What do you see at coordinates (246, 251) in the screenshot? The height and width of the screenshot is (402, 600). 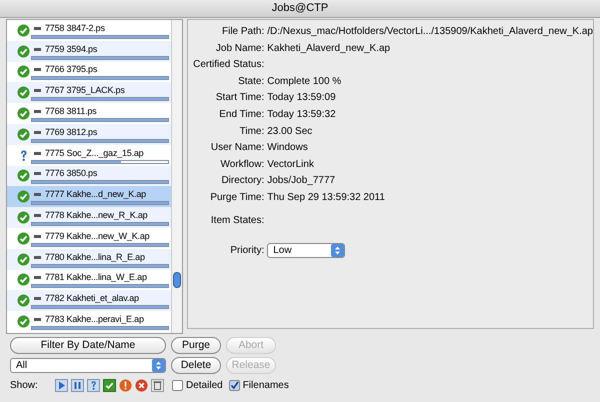 I see `field-label: Priority:` at bounding box center [246, 251].